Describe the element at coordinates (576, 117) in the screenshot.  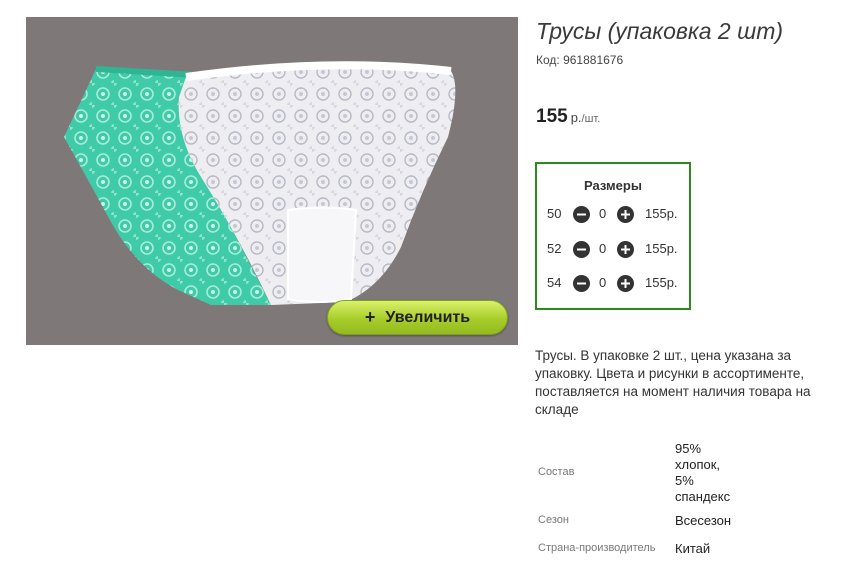
I see `price-currency: р.` at that location.